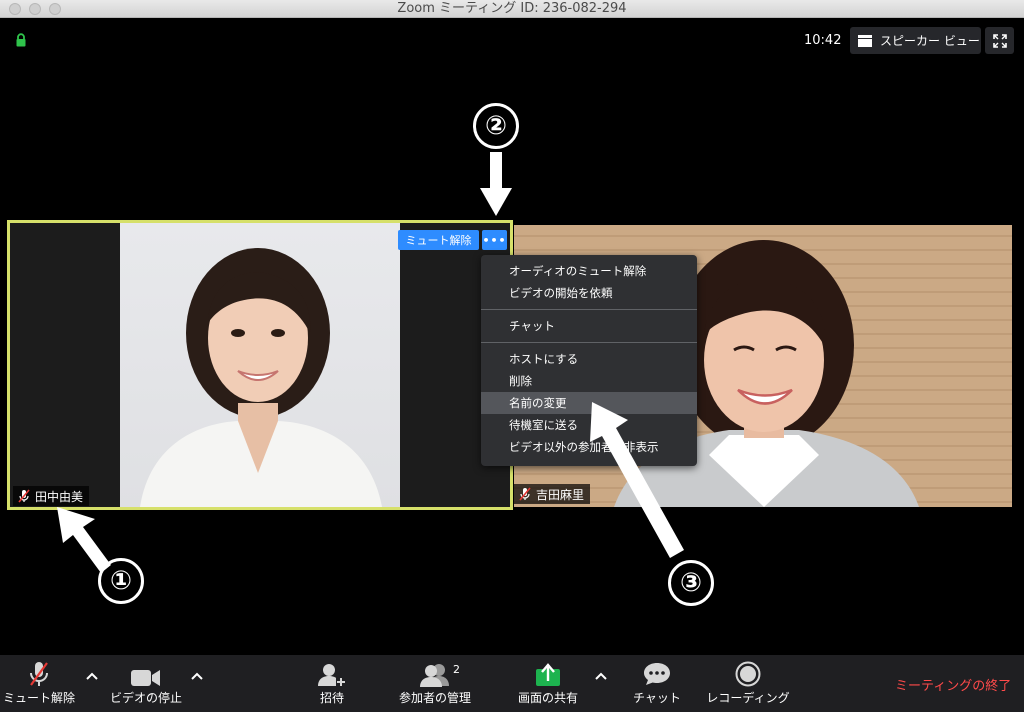 Image resolution: width=1024 pixels, height=712 pixels. I want to click on manage-participants-button: 参加者の管理, so click(435, 683).